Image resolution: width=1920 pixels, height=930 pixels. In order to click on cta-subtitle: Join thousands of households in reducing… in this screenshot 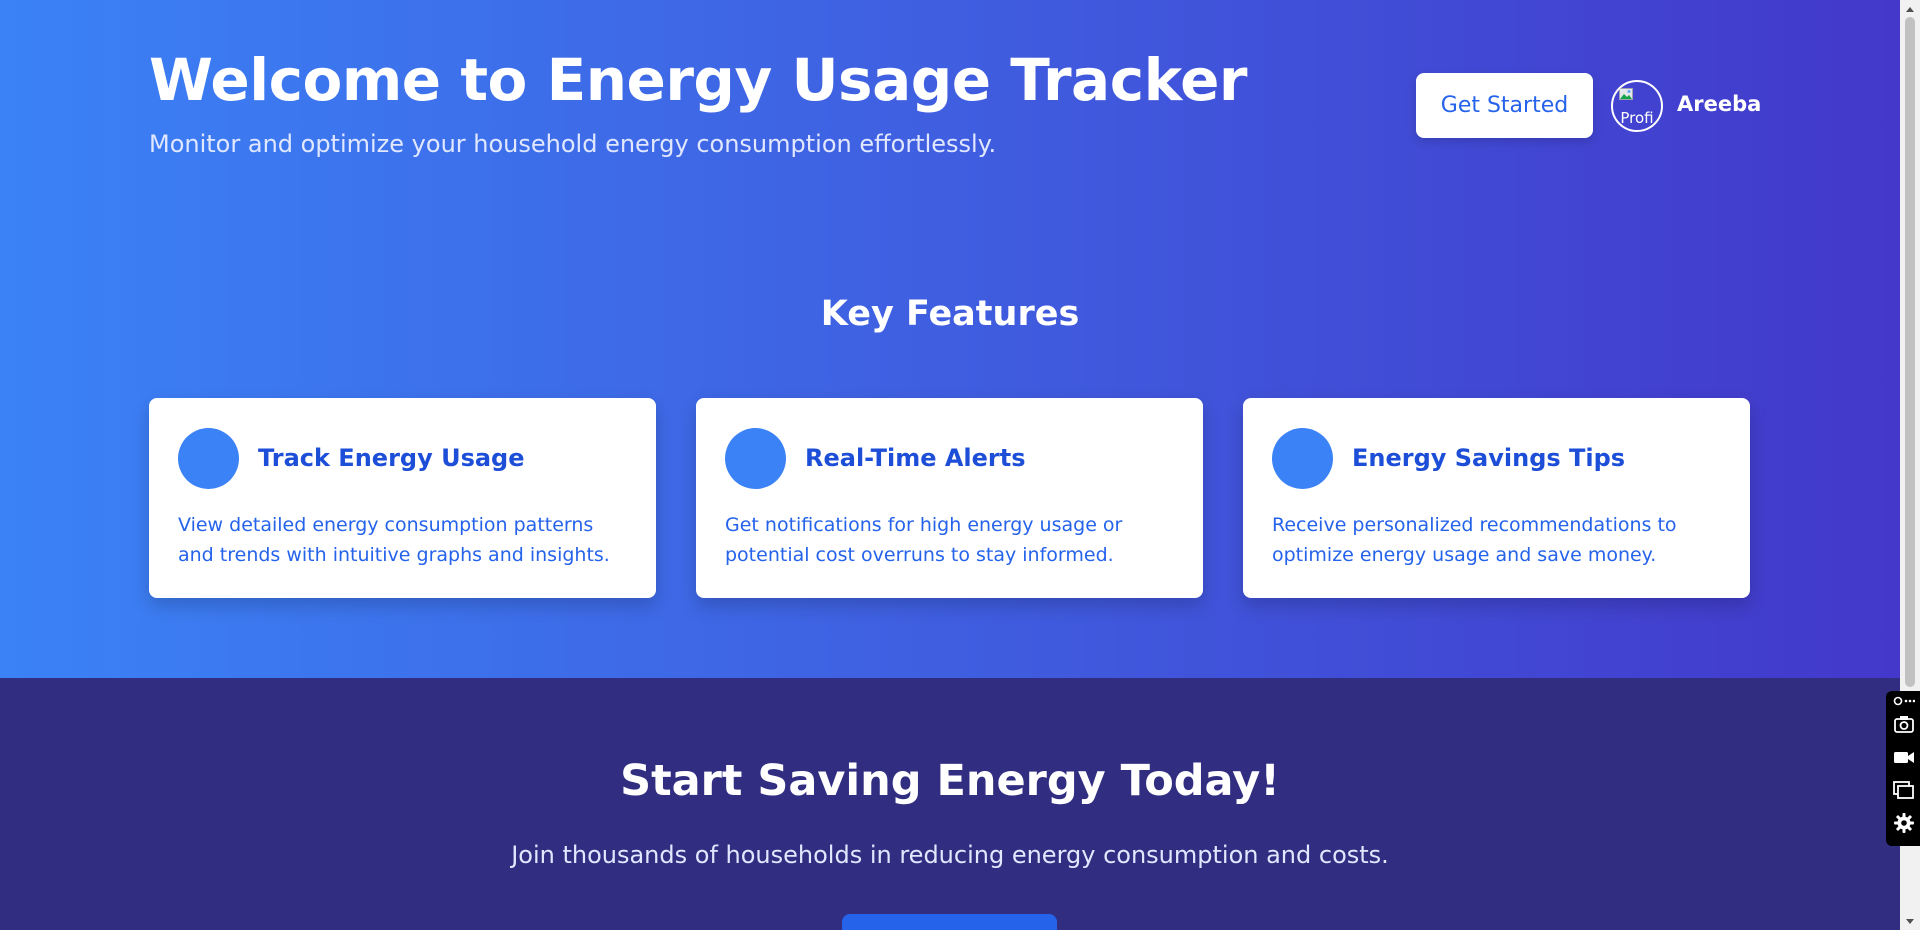, I will do `click(950, 855)`.